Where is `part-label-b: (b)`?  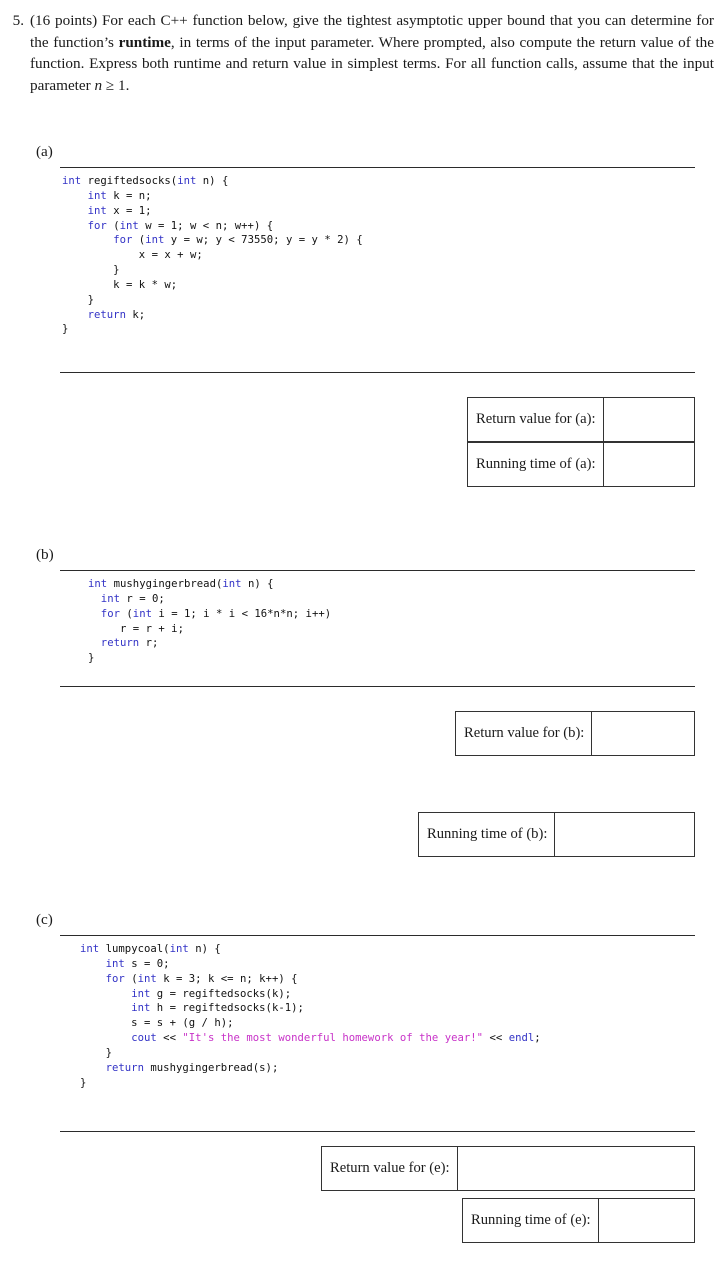 part-label-b: (b) is located at coordinates (45, 554).